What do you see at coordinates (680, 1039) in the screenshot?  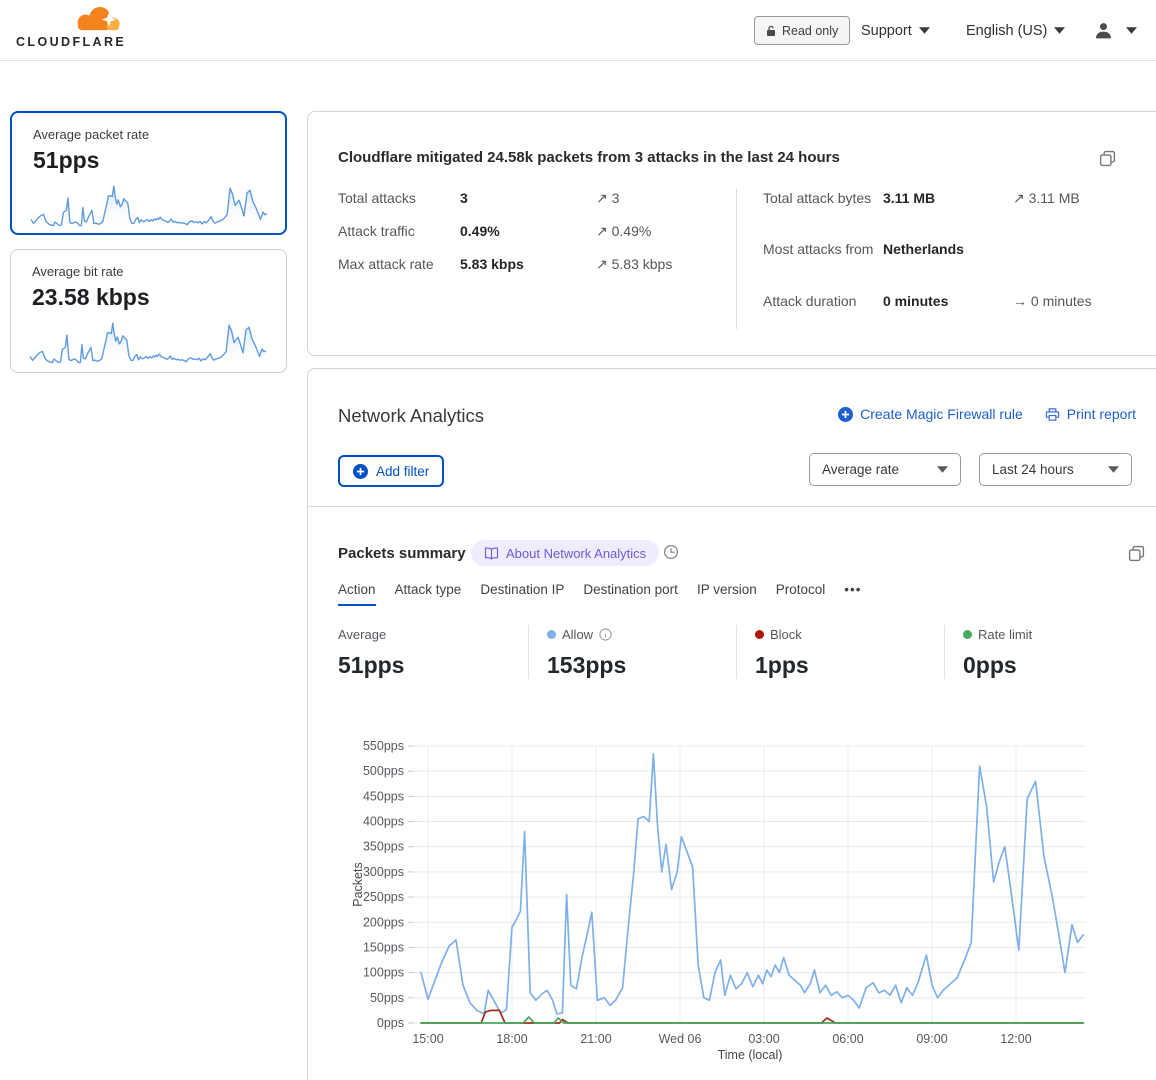 I see `svg-text: Wed 06` at bounding box center [680, 1039].